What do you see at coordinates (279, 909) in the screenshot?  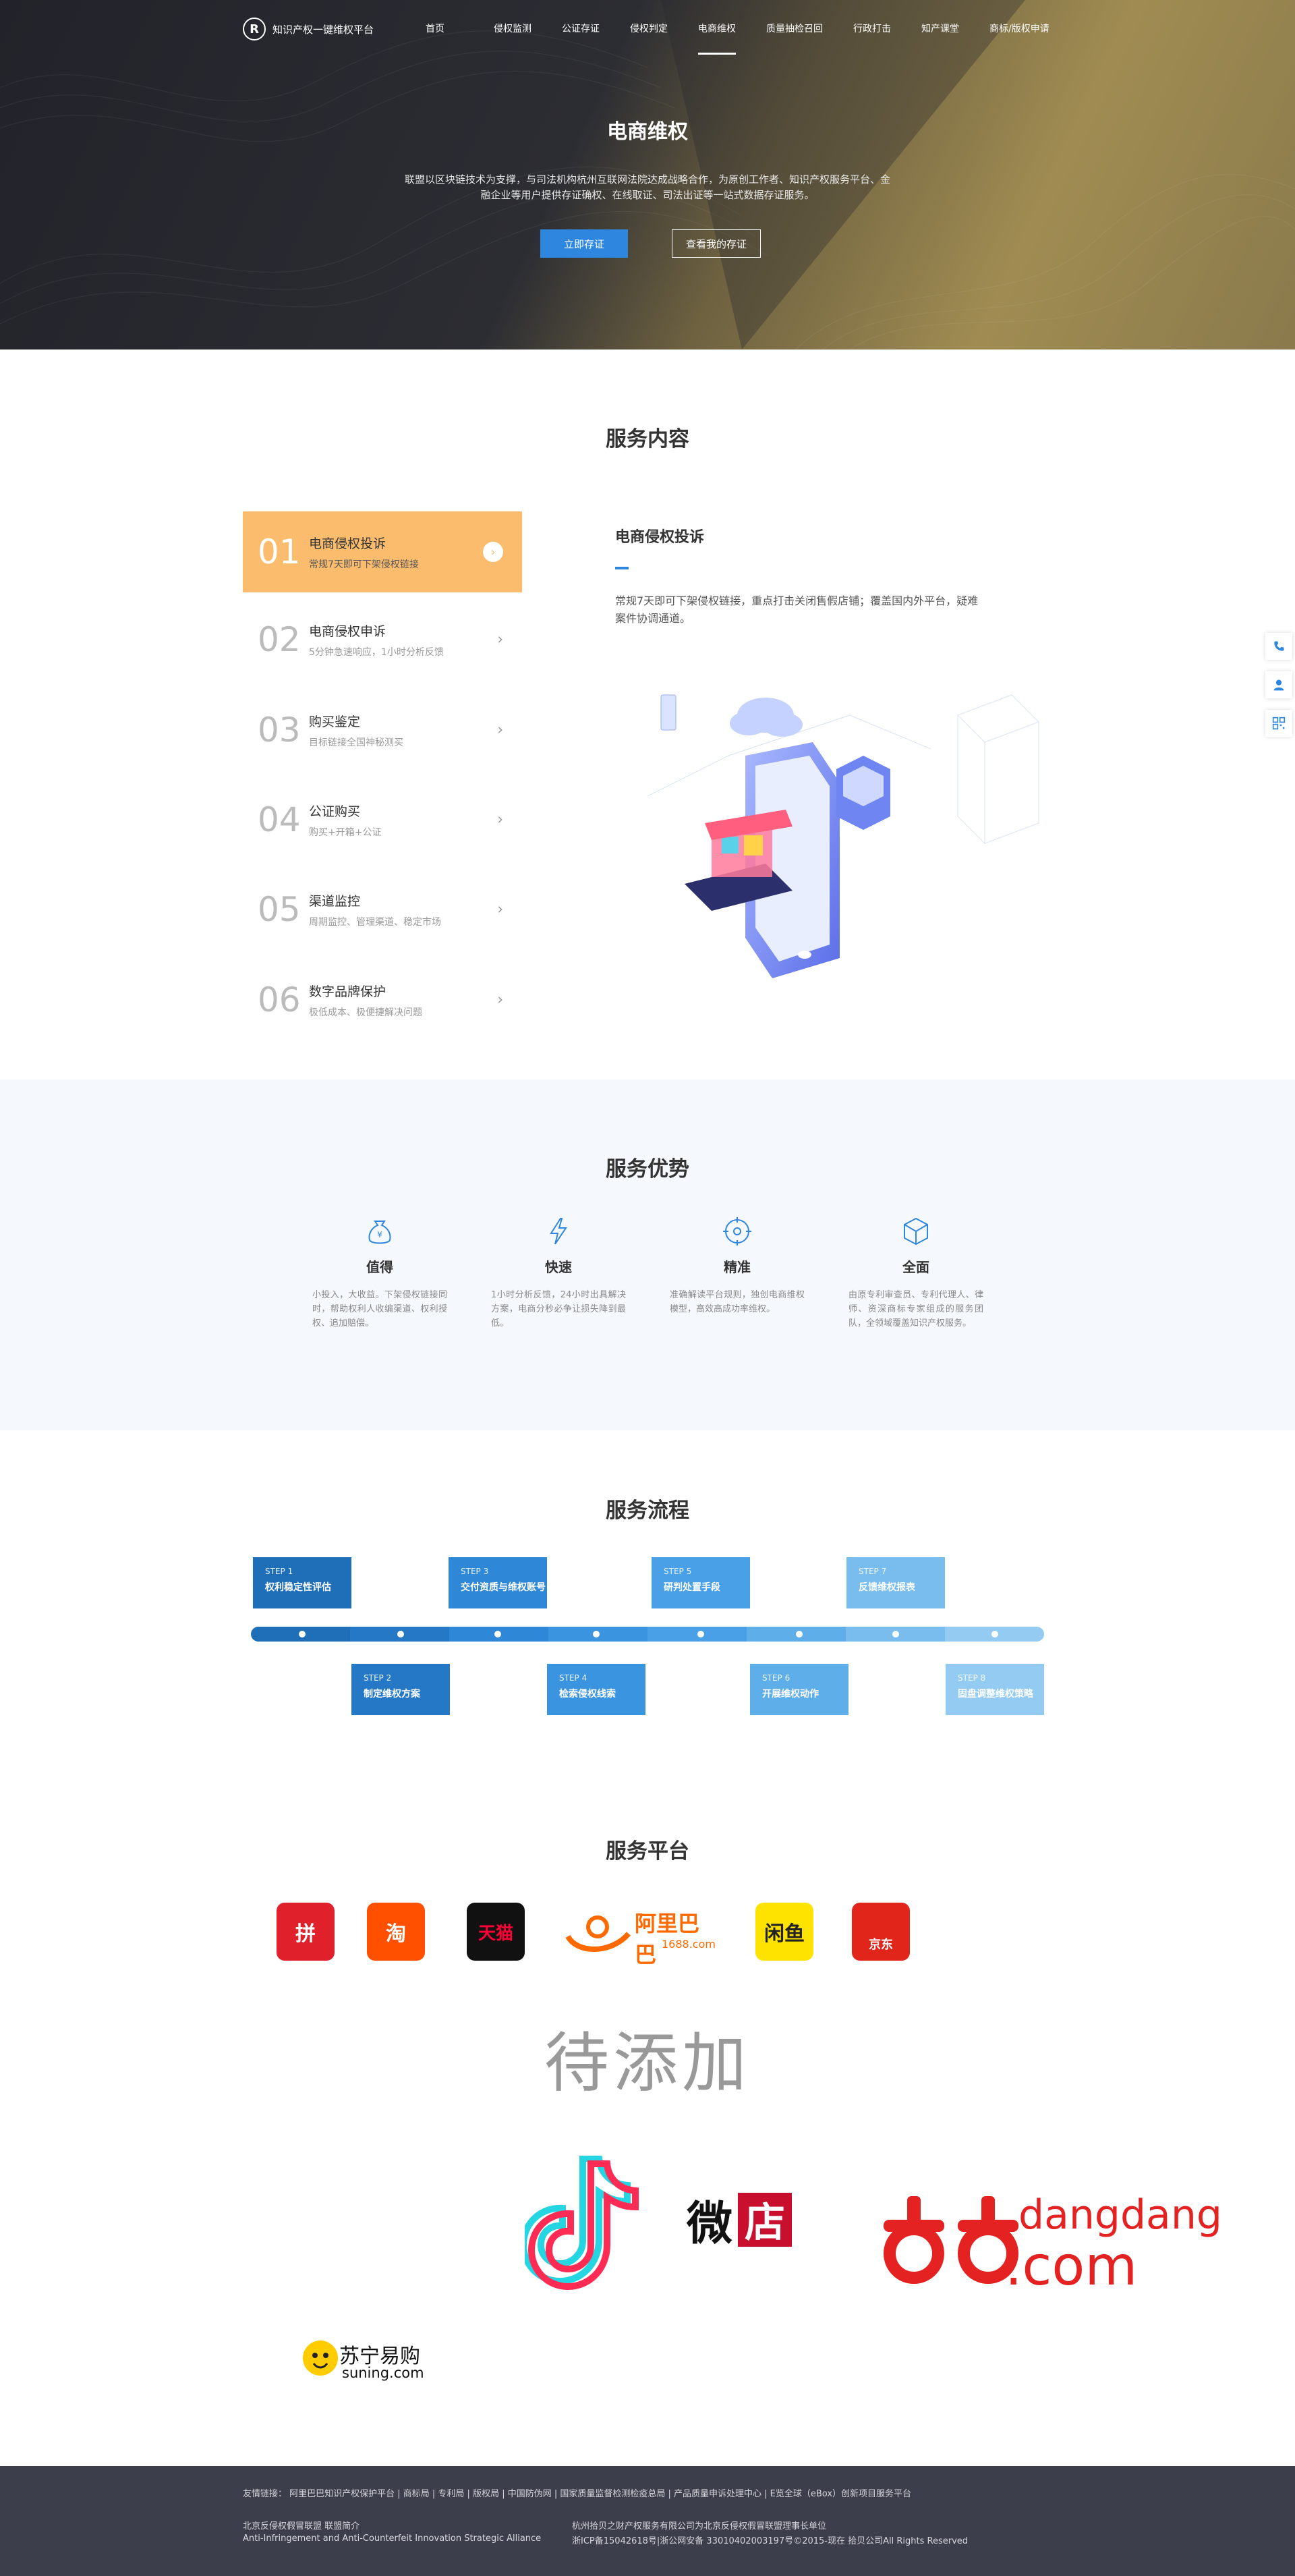 I see `service-number: 05` at bounding box center [279, 909].